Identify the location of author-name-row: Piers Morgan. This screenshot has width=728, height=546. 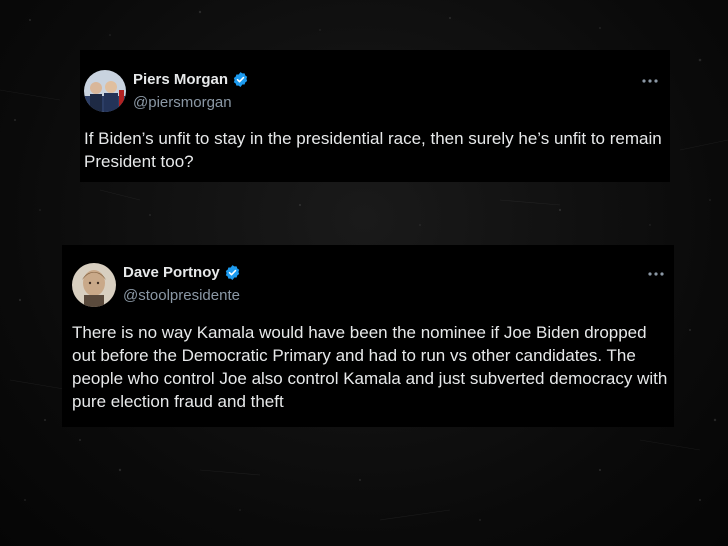
(191, 79).